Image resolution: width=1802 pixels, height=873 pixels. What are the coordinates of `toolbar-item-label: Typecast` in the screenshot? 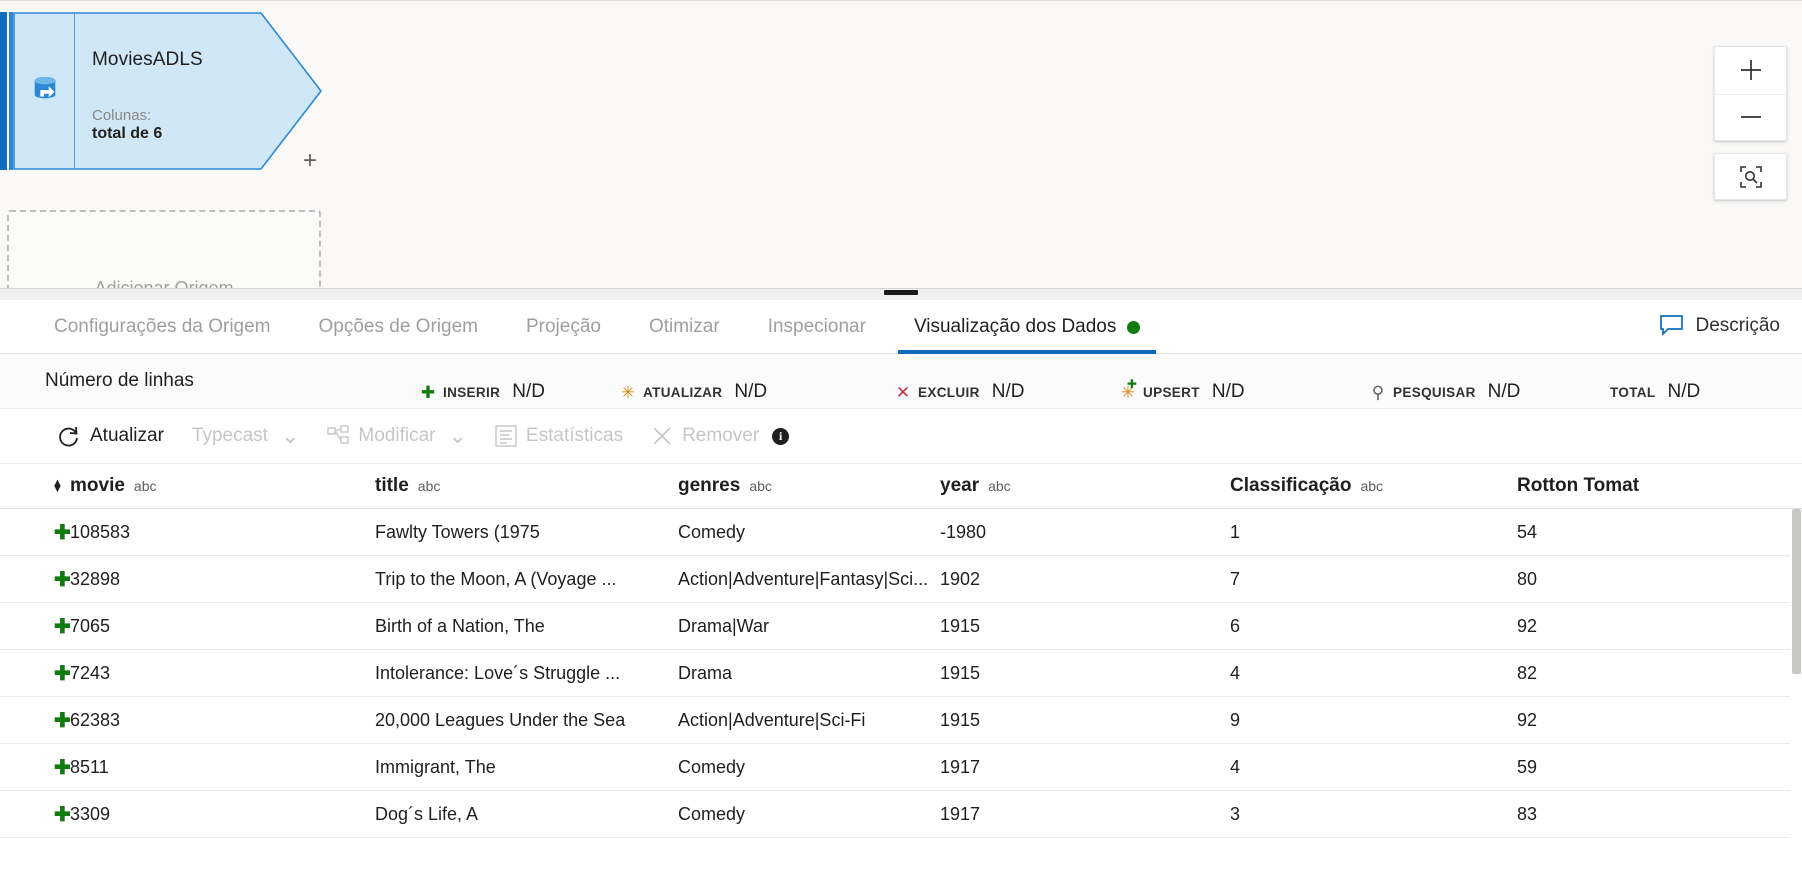 It's located at (229, 435).